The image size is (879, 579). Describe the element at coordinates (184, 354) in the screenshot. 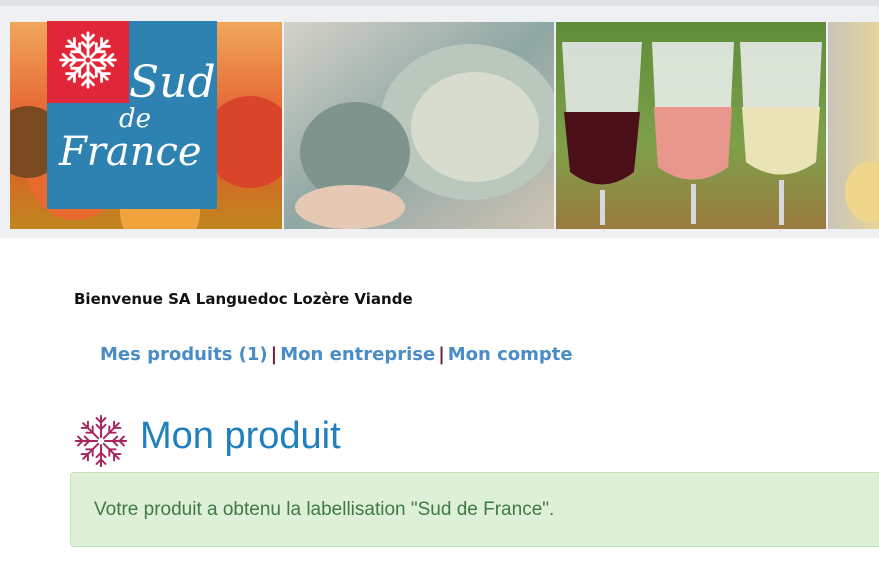

I see `nav-link-mes-produits: Mes produits (1)` at that location.